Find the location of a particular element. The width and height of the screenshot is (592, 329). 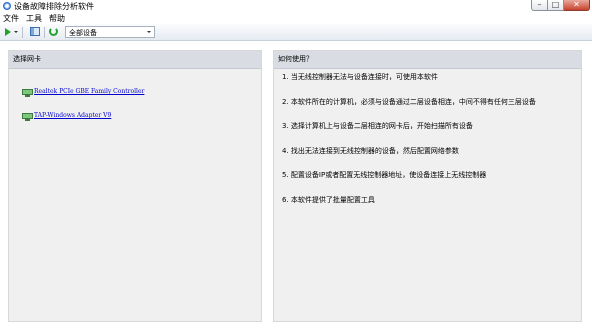

window-controls: – □ ✕ is located at coordinates (560, 6).